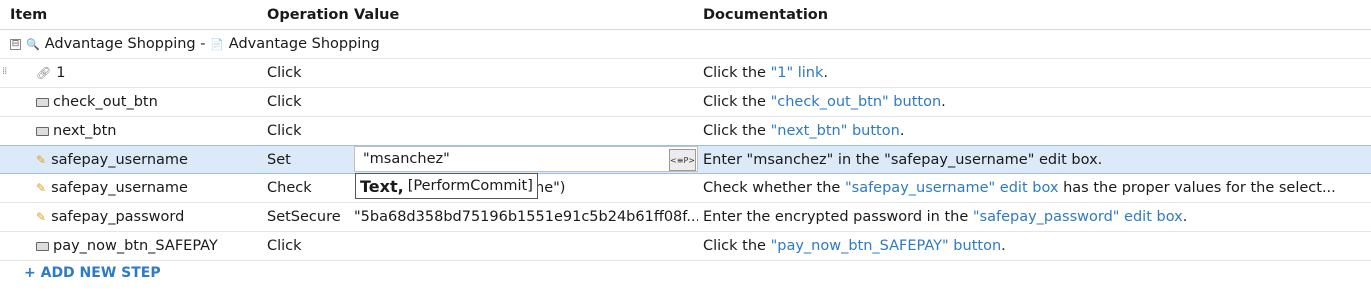  I want to click on step-item: pay_now_btn_SAFEPAY, so click(161, 246).